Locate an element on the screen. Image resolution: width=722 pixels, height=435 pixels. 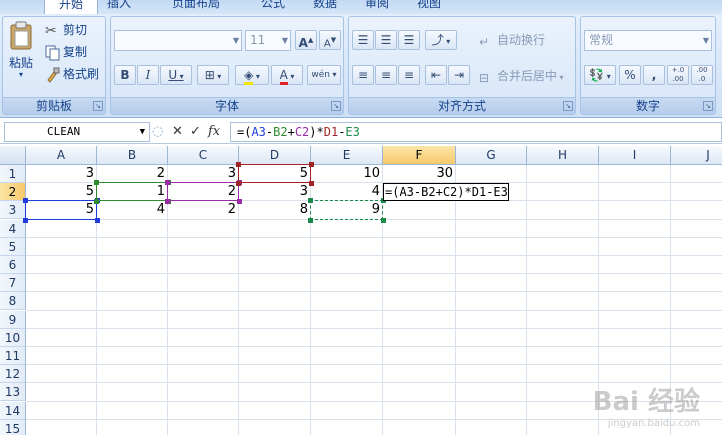
align-right-button: ≡ is located at coordinates (409, 75).